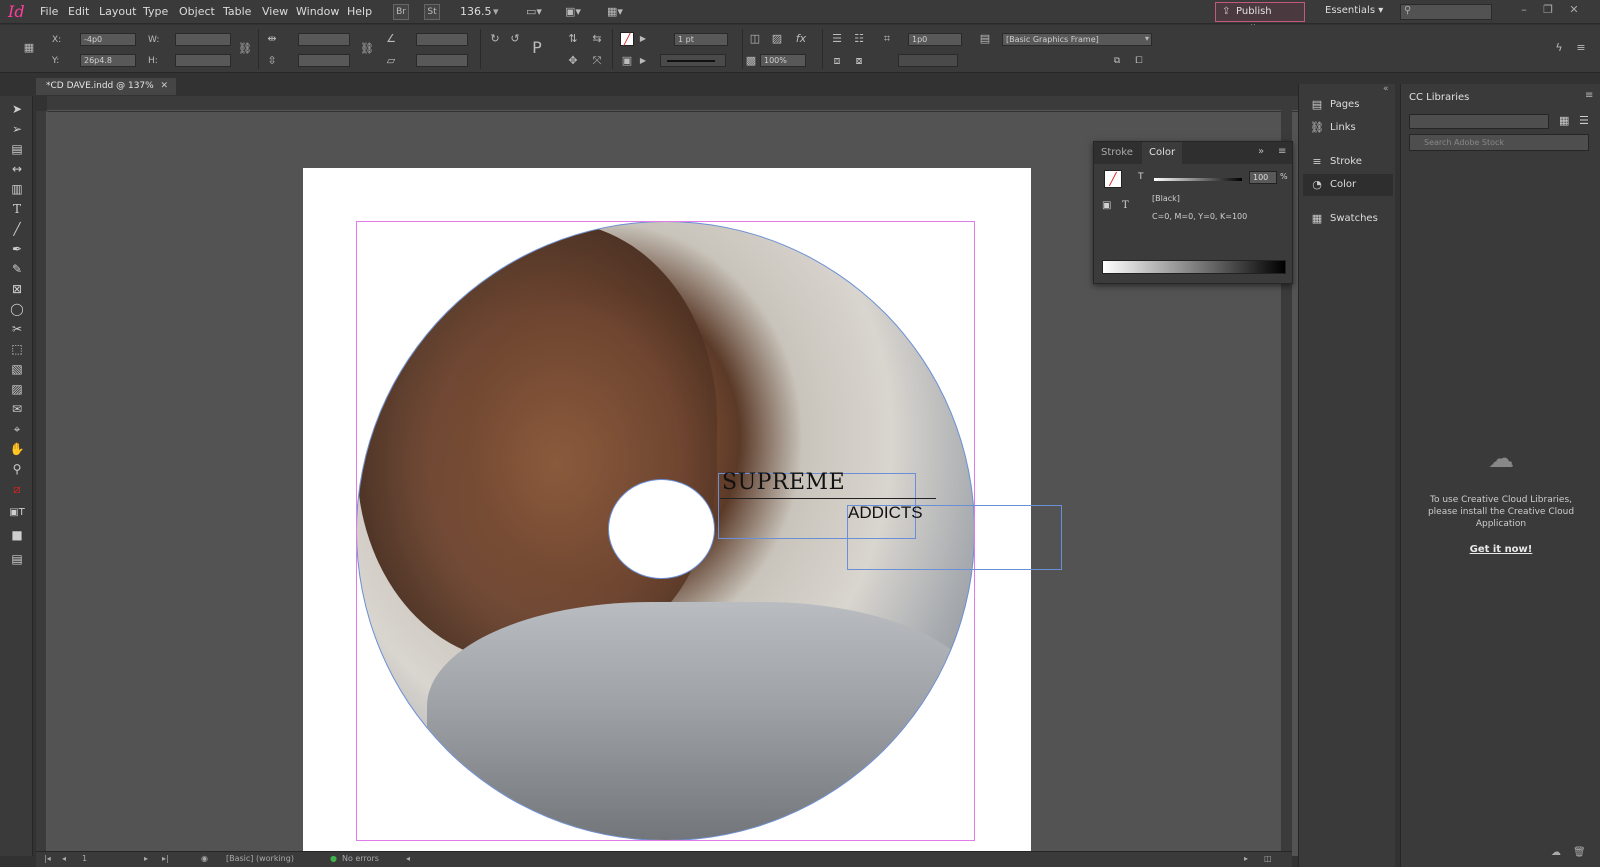  What do you see at coordinates (928, 60) in the screenshot?
I see `corner-select` at bounding box center [928, 60].